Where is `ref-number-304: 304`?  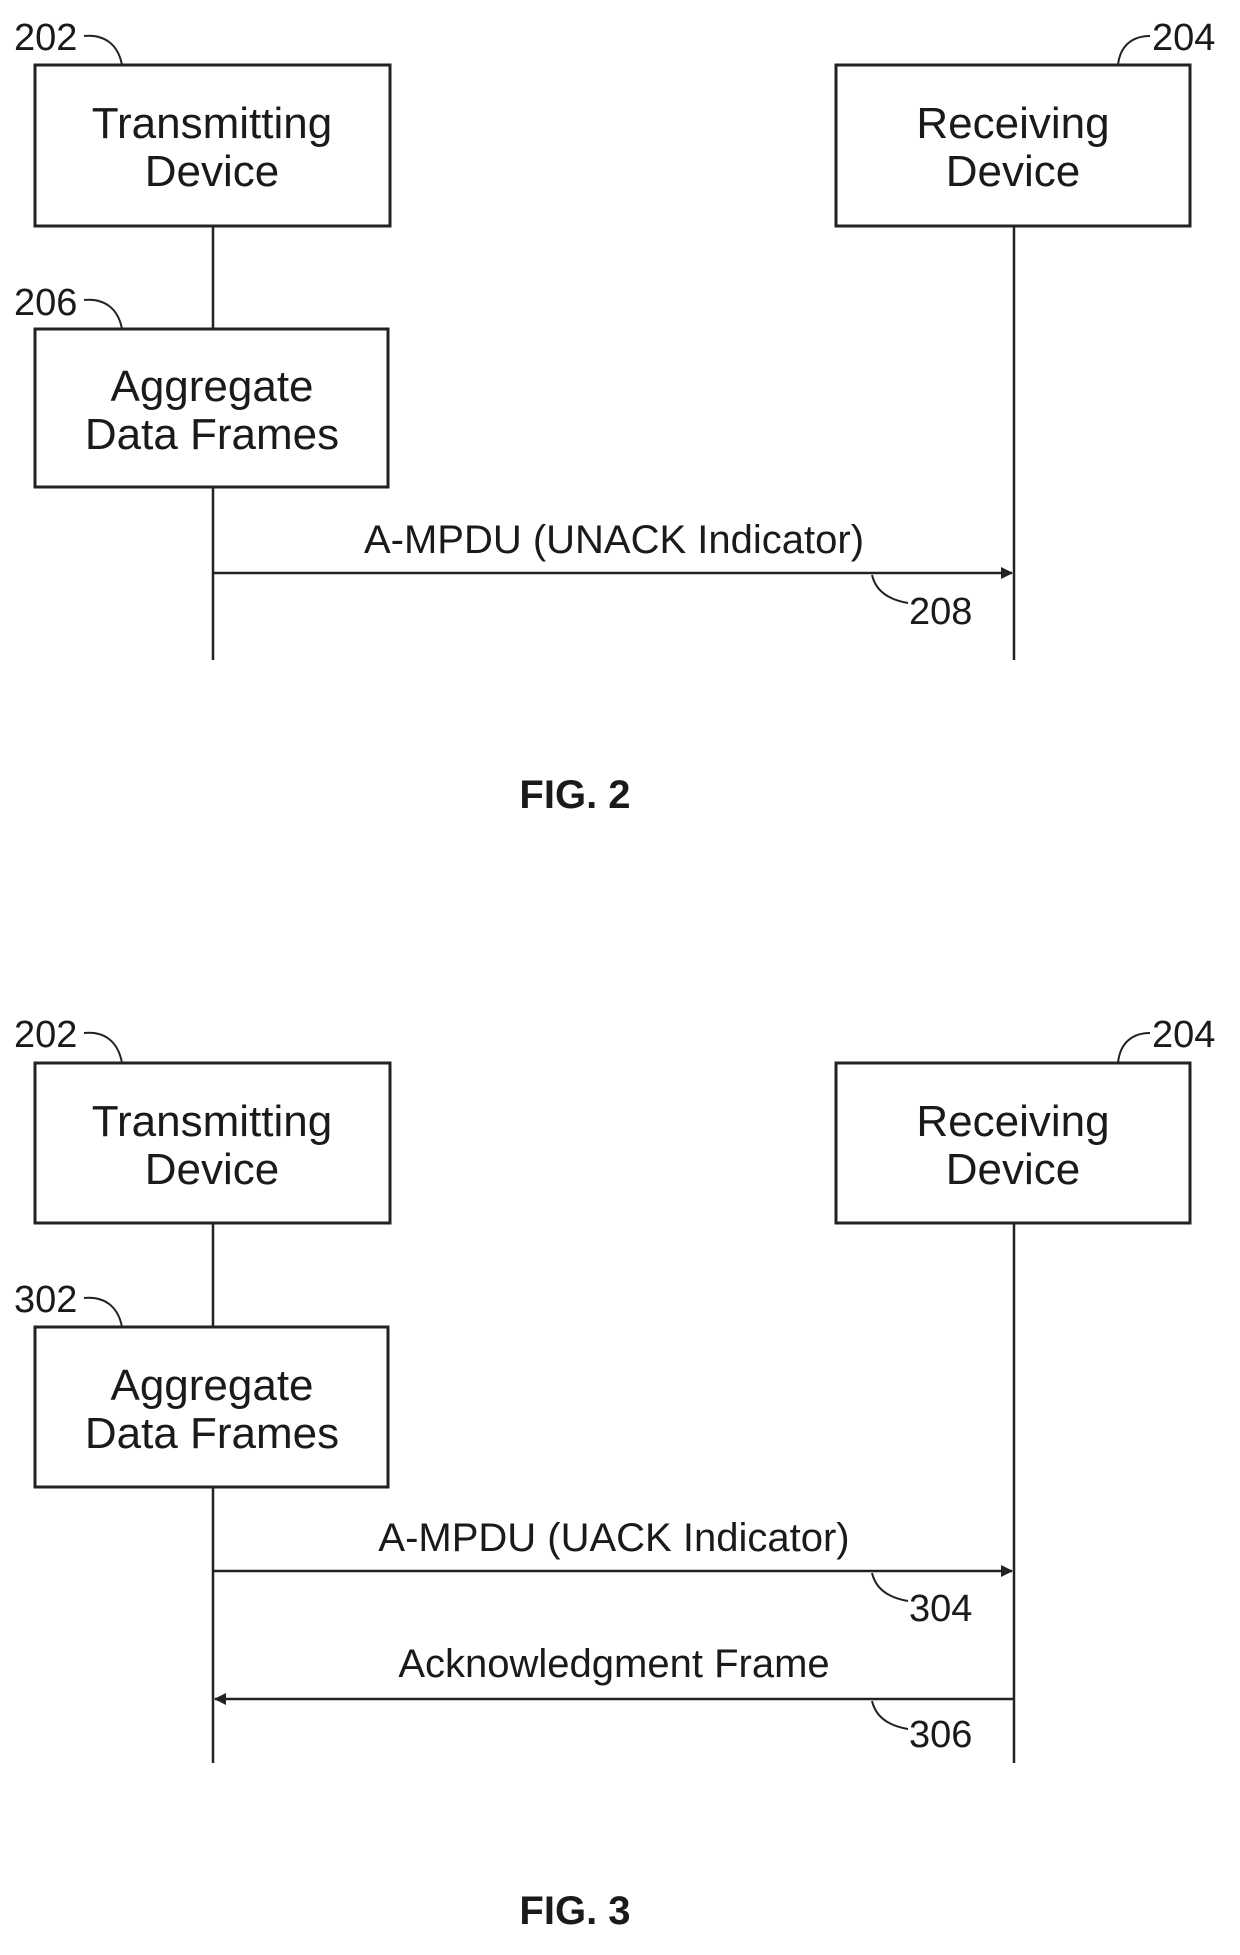 ref-number-304: 304 is located at coordinates (940, 1609).